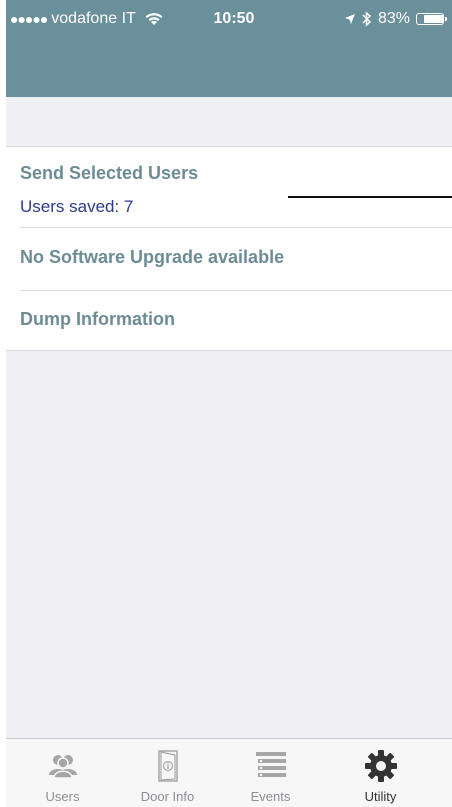 Image resolution: width=452 pixels, height=807 pixels. Describe the element at coordinates (380, 766) in the screenshot. I see `gear-icon` at that location.